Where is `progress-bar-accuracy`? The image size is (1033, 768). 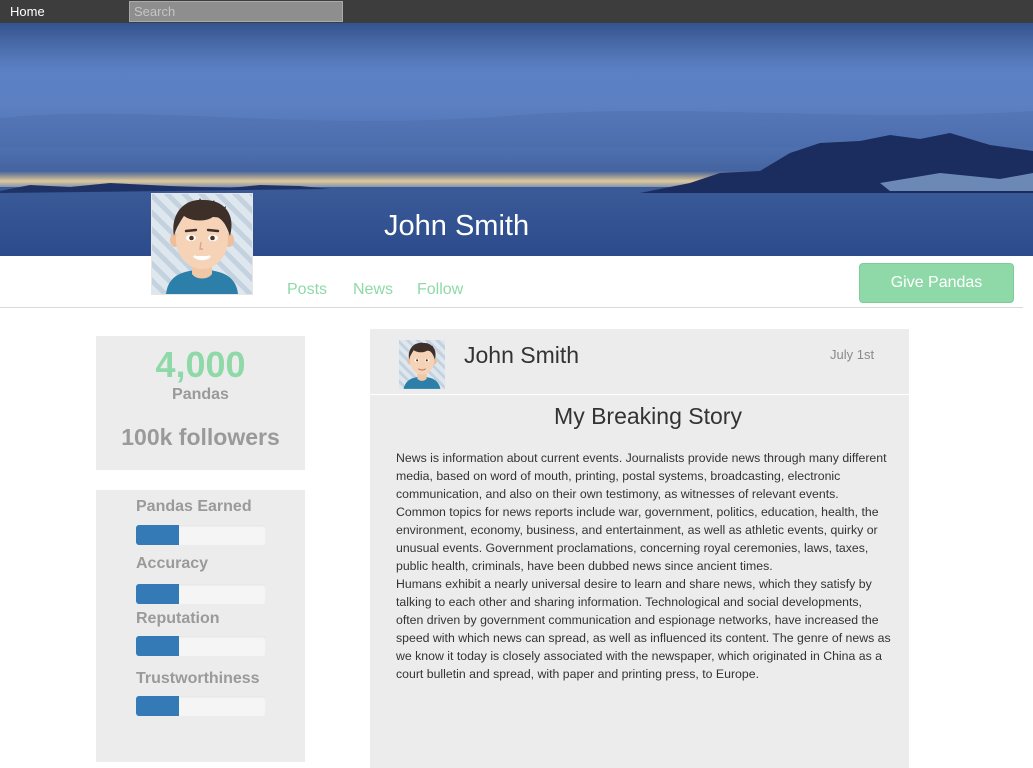
progress-bar-accuracy is located at coordinates (201, 594).